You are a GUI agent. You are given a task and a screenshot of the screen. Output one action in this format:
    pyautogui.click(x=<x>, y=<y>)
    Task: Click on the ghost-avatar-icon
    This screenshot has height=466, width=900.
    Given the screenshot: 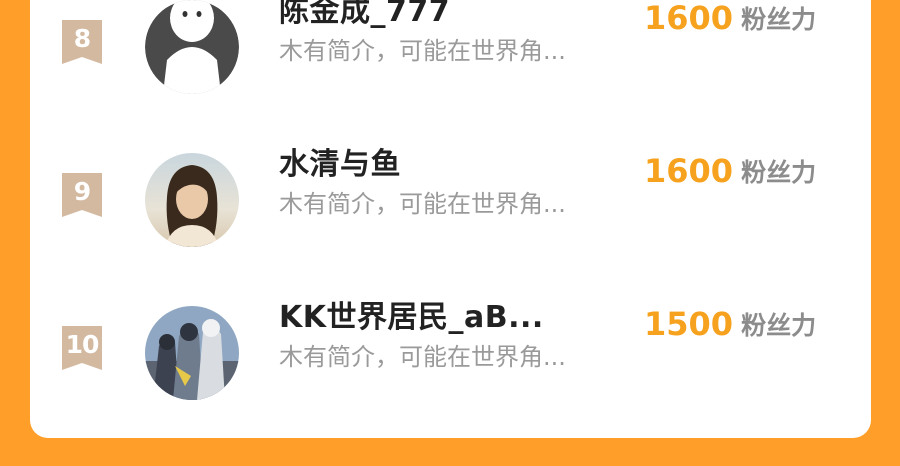 What is the action you would take?
    pyautogui.click(x=192, y=47)
    